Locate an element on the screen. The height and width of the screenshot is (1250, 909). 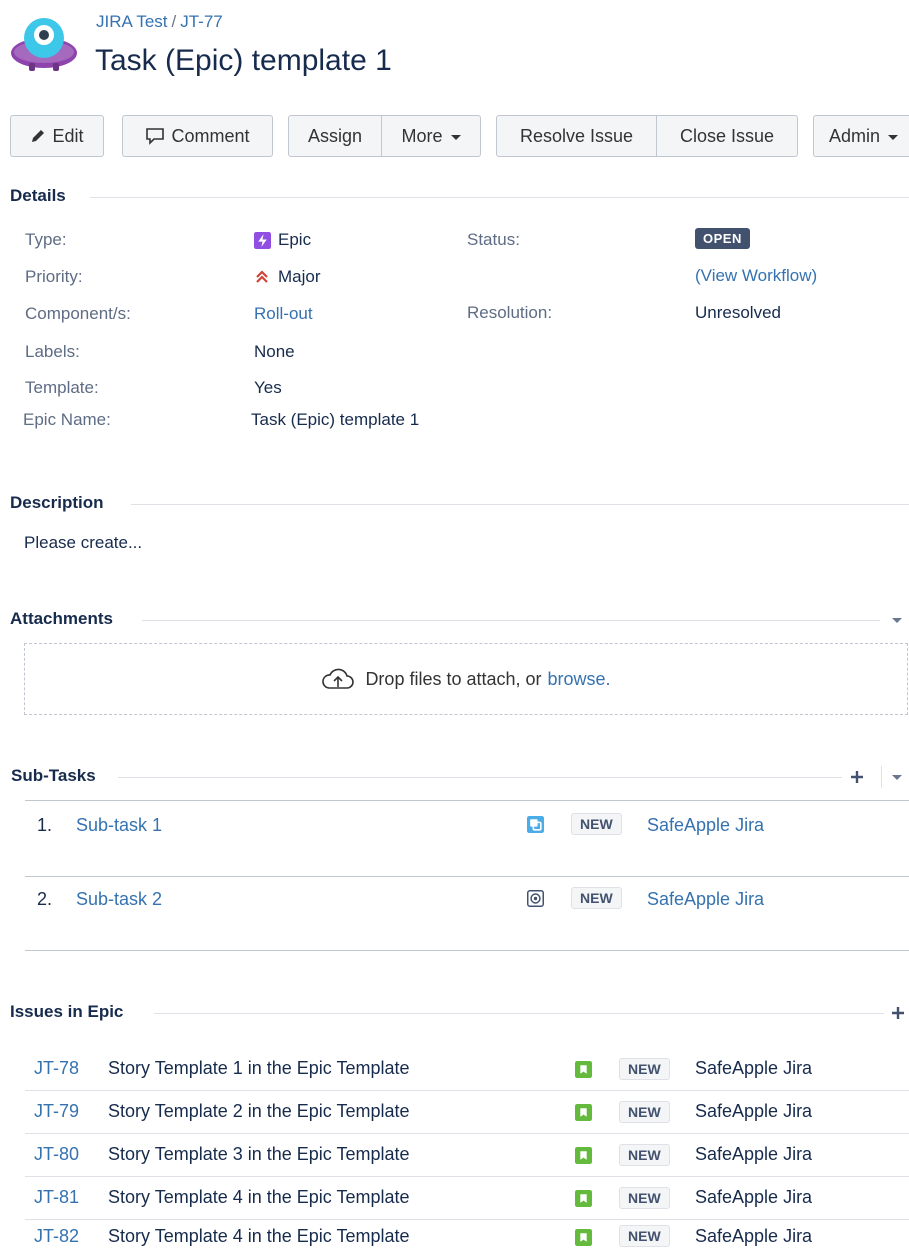
close-label: Close Issue is located at coordinates (727, 135).